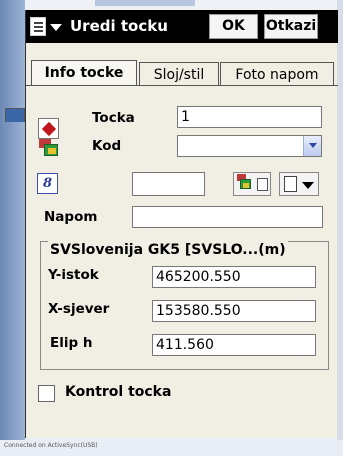 This screenshot has width=343, height=456. Describe the element at coordinates (308, 185) in the screenshot. I see `dropdown-arrow-icon` at that location.